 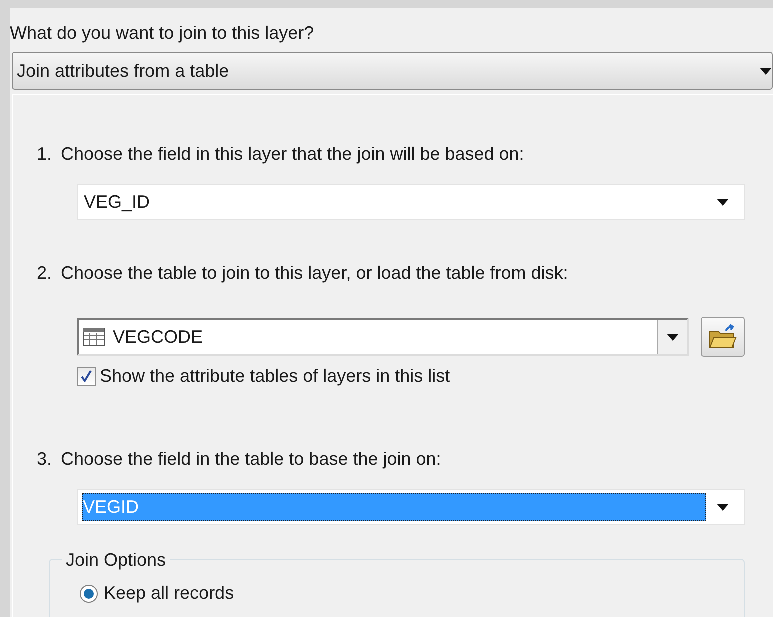 I want to click on table-icon, so click(x=94, y=337).